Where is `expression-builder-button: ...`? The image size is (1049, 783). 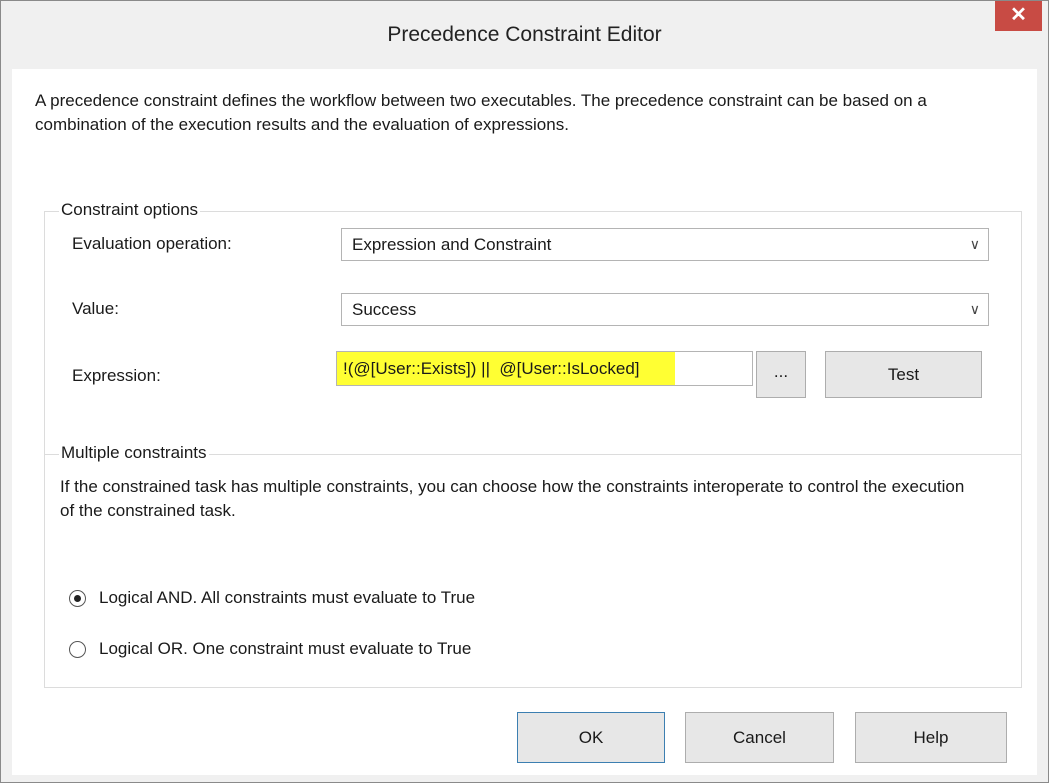
expression-builder-button: ... is located at coordinates (781, 374).